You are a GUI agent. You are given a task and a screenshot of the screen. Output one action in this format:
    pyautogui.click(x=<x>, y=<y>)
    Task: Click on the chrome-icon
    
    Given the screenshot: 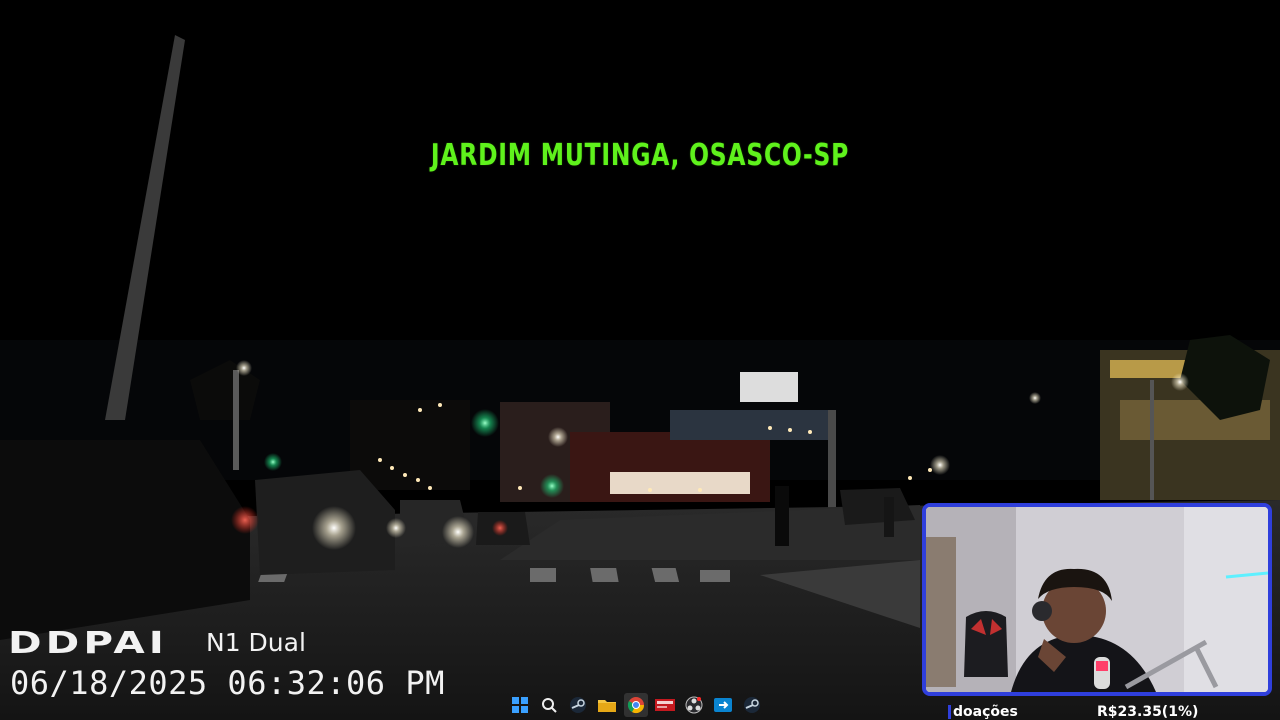 What is the action you would take?
    pyautogui.click(x=636, y=705)
    